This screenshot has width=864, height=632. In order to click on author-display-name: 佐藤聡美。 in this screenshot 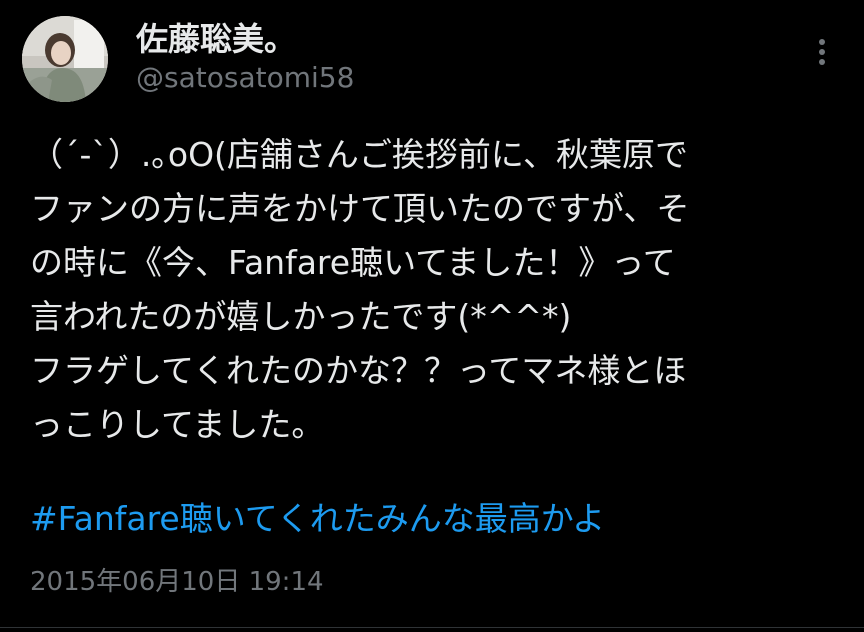, I will do `click(216, 39)`.